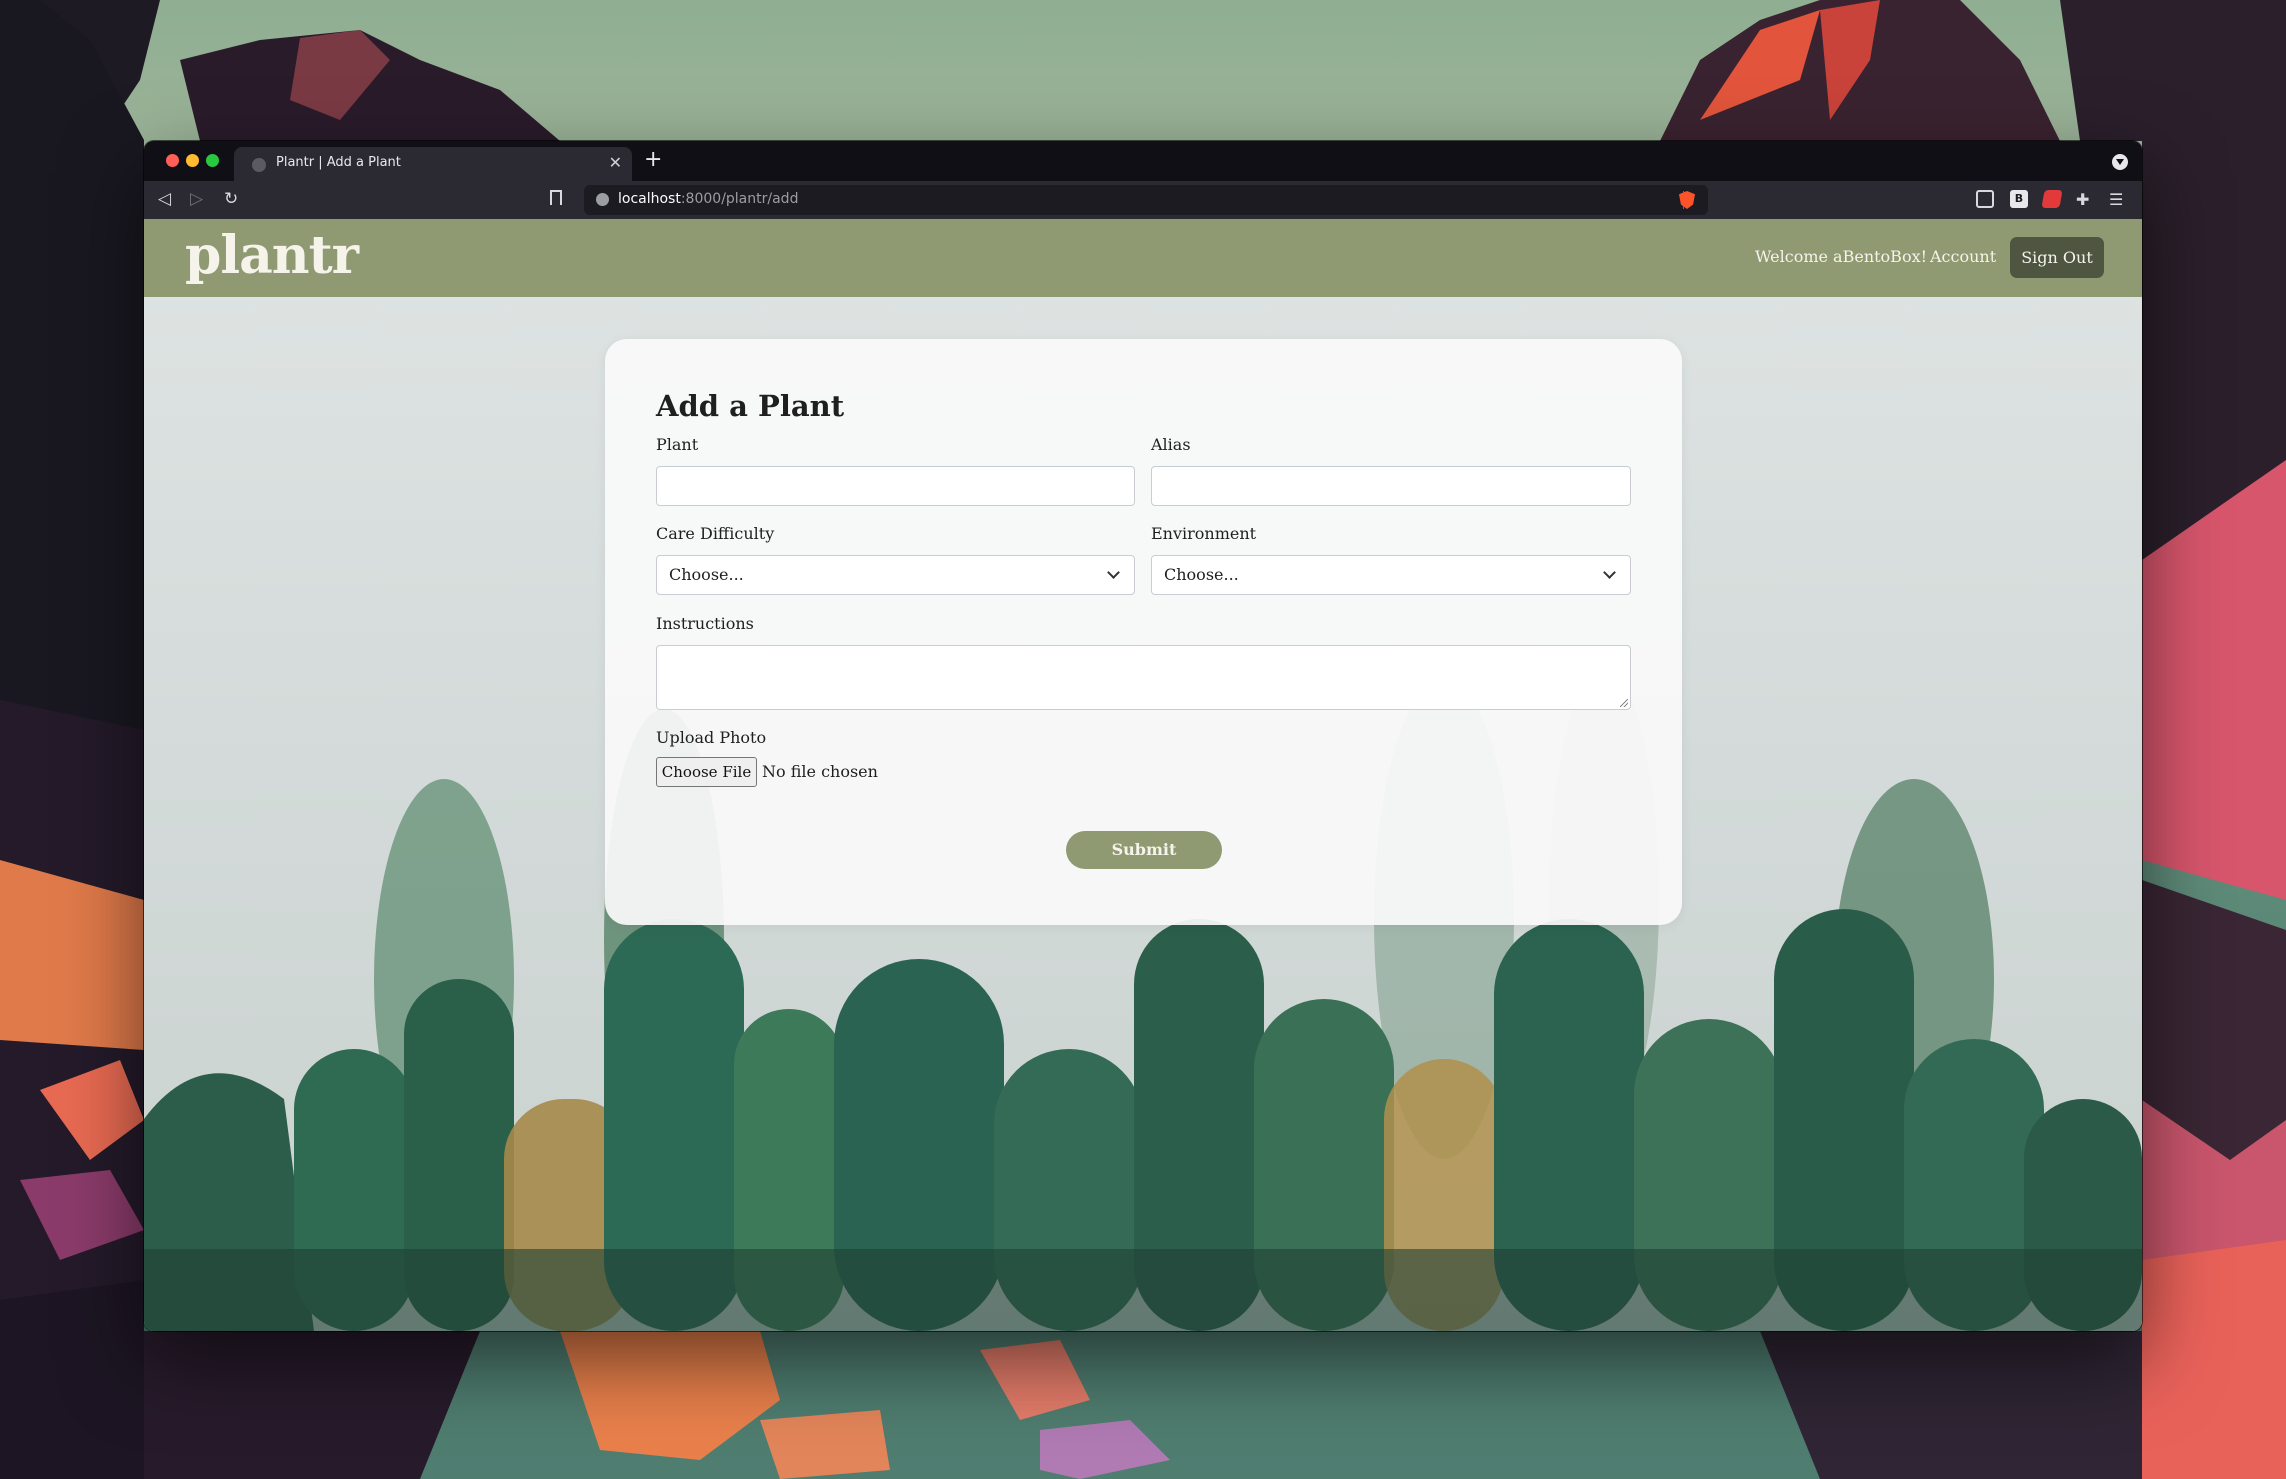 The width and height of the screenshot is (2286, 1479). What do you see at coordinates (895, 486) in the screenshot?
I see `plant-input` at bounding box center [895, 486].